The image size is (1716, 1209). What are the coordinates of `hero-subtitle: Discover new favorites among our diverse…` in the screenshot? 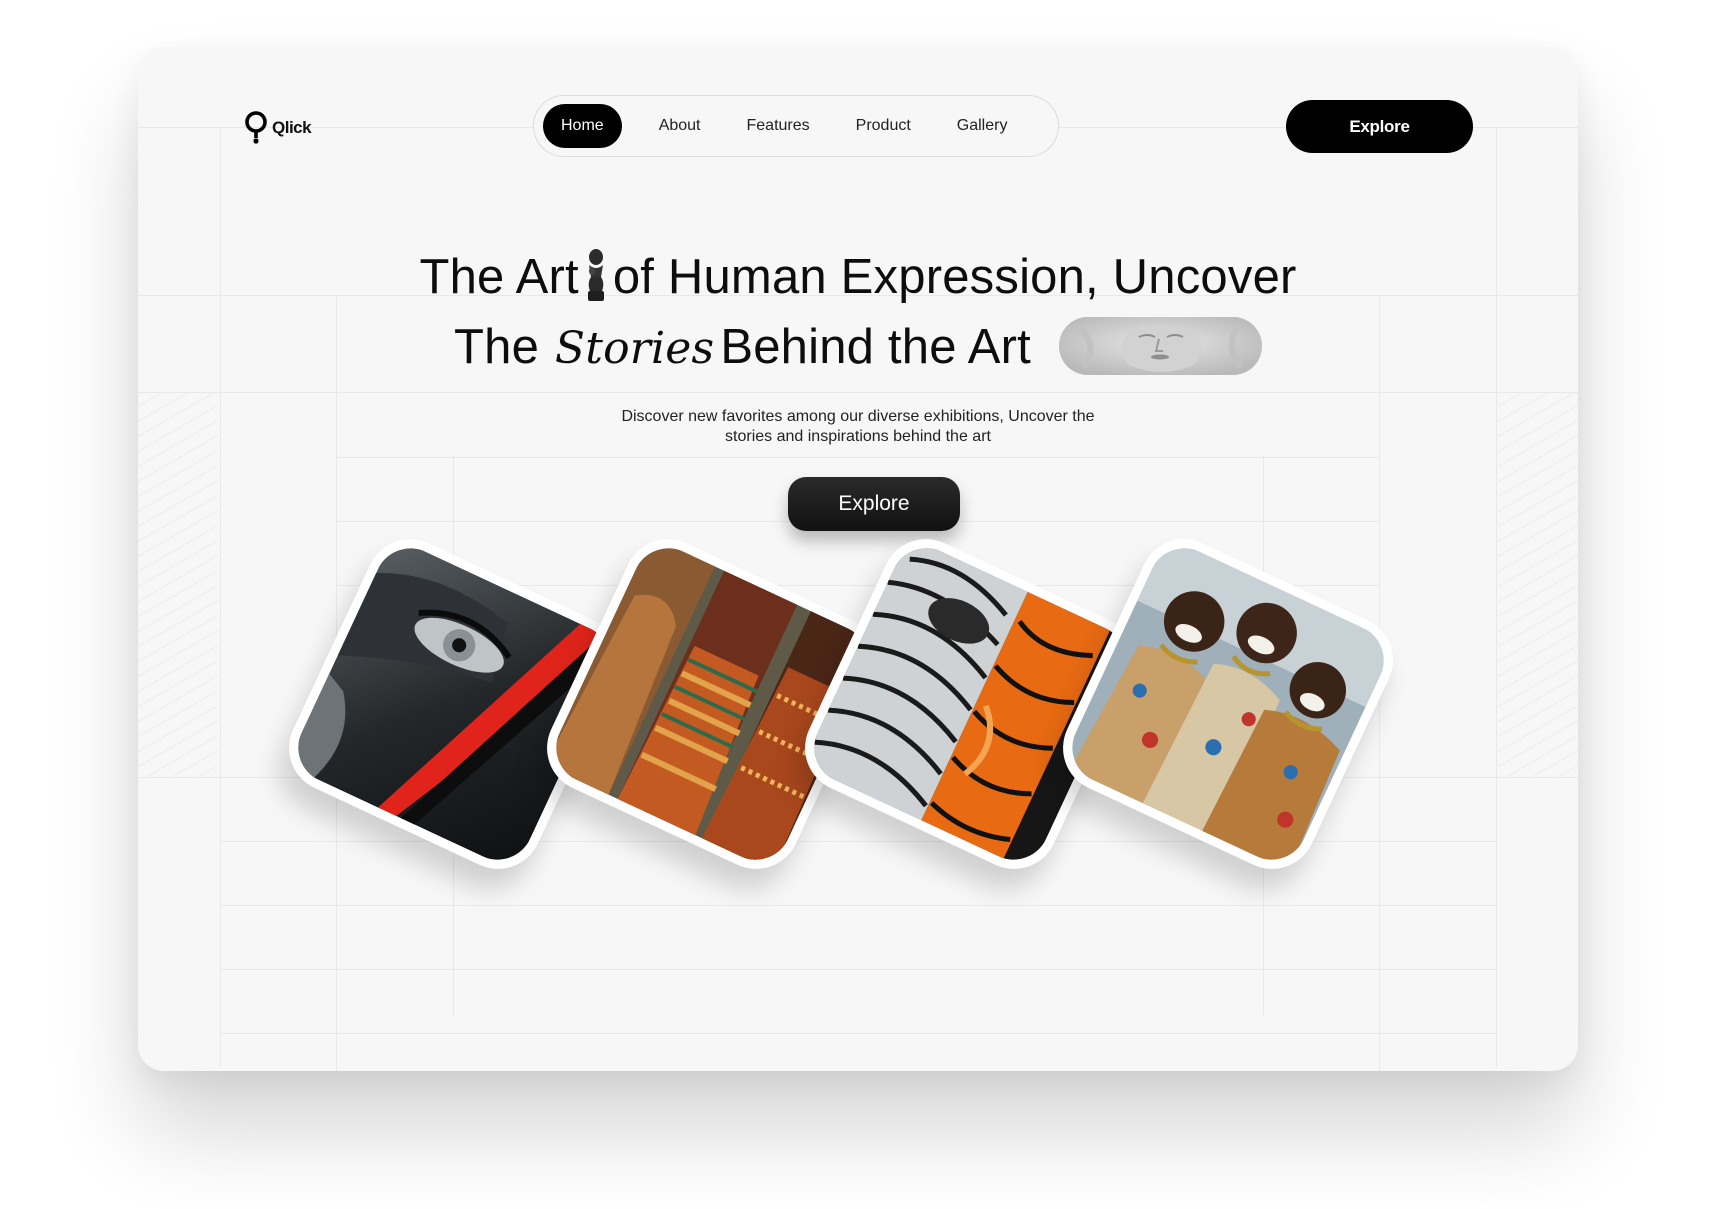 It's located at (858, 427).